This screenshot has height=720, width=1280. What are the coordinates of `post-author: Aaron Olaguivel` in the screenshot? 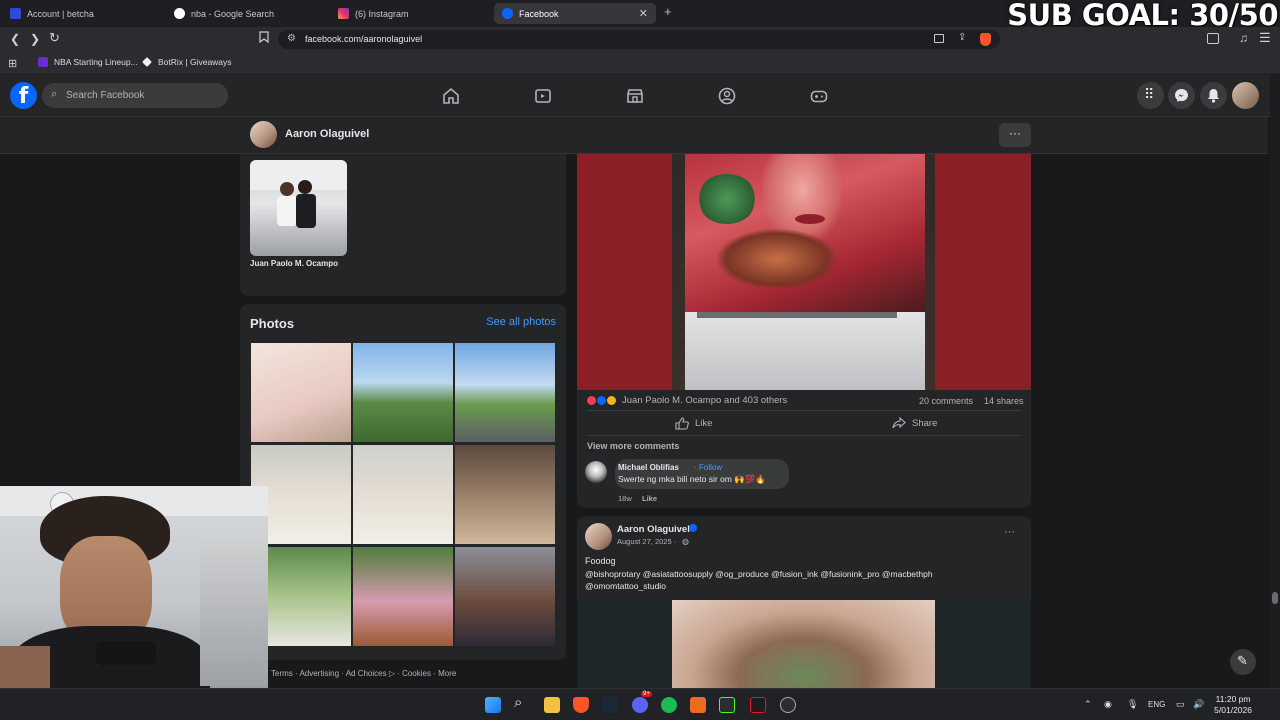 It's located at (653, 529).